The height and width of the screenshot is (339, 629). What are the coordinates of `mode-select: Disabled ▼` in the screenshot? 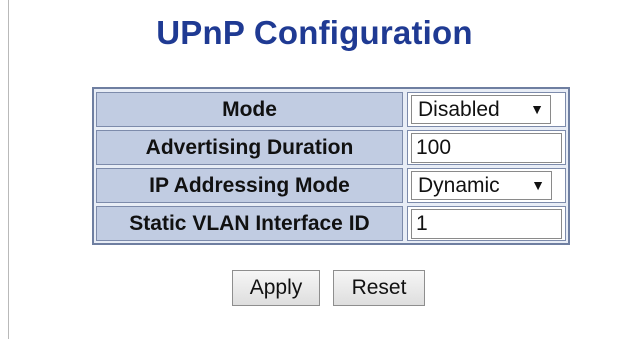 It's located at (481, 109).